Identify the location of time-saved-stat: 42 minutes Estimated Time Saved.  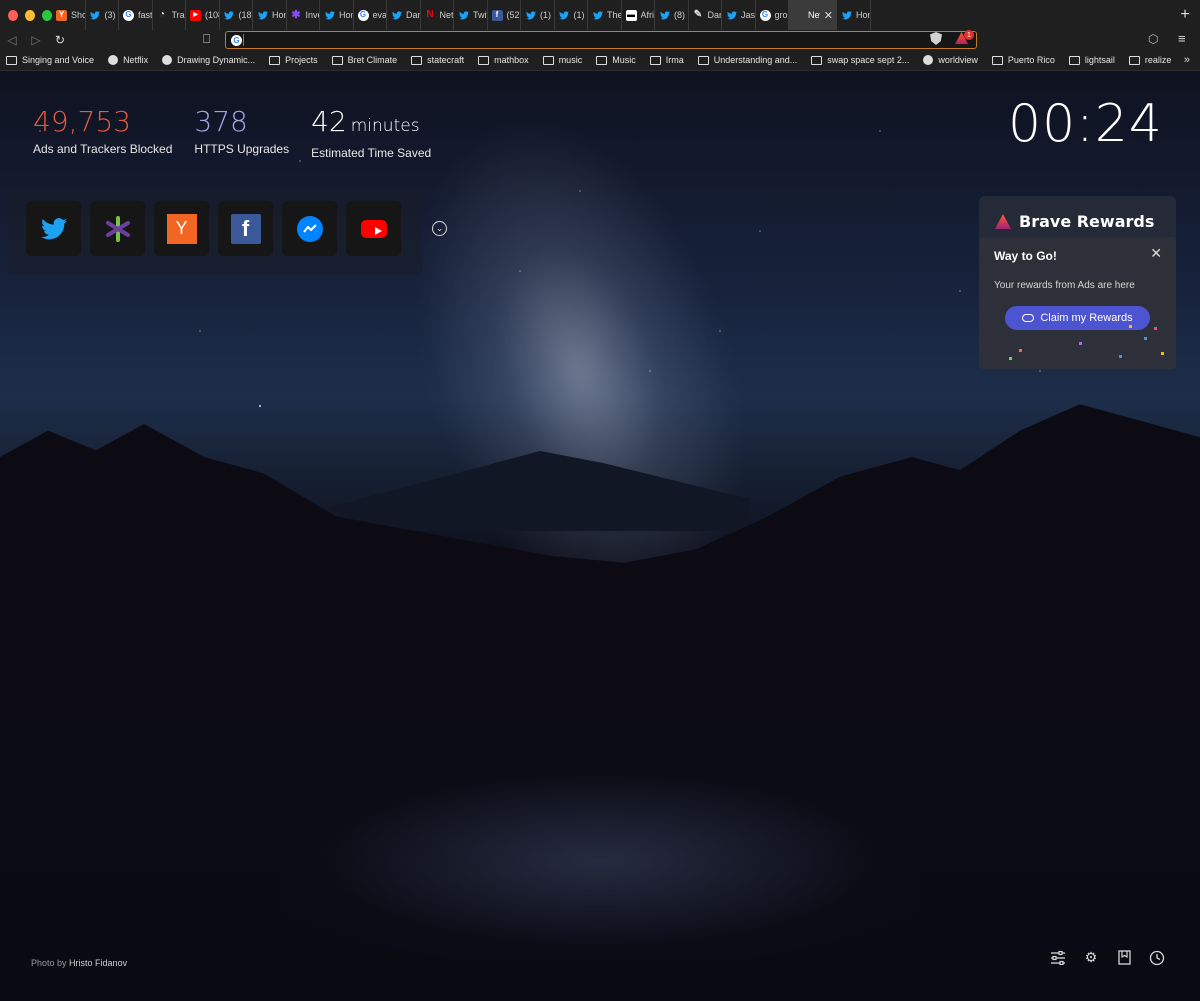
(371, 133).